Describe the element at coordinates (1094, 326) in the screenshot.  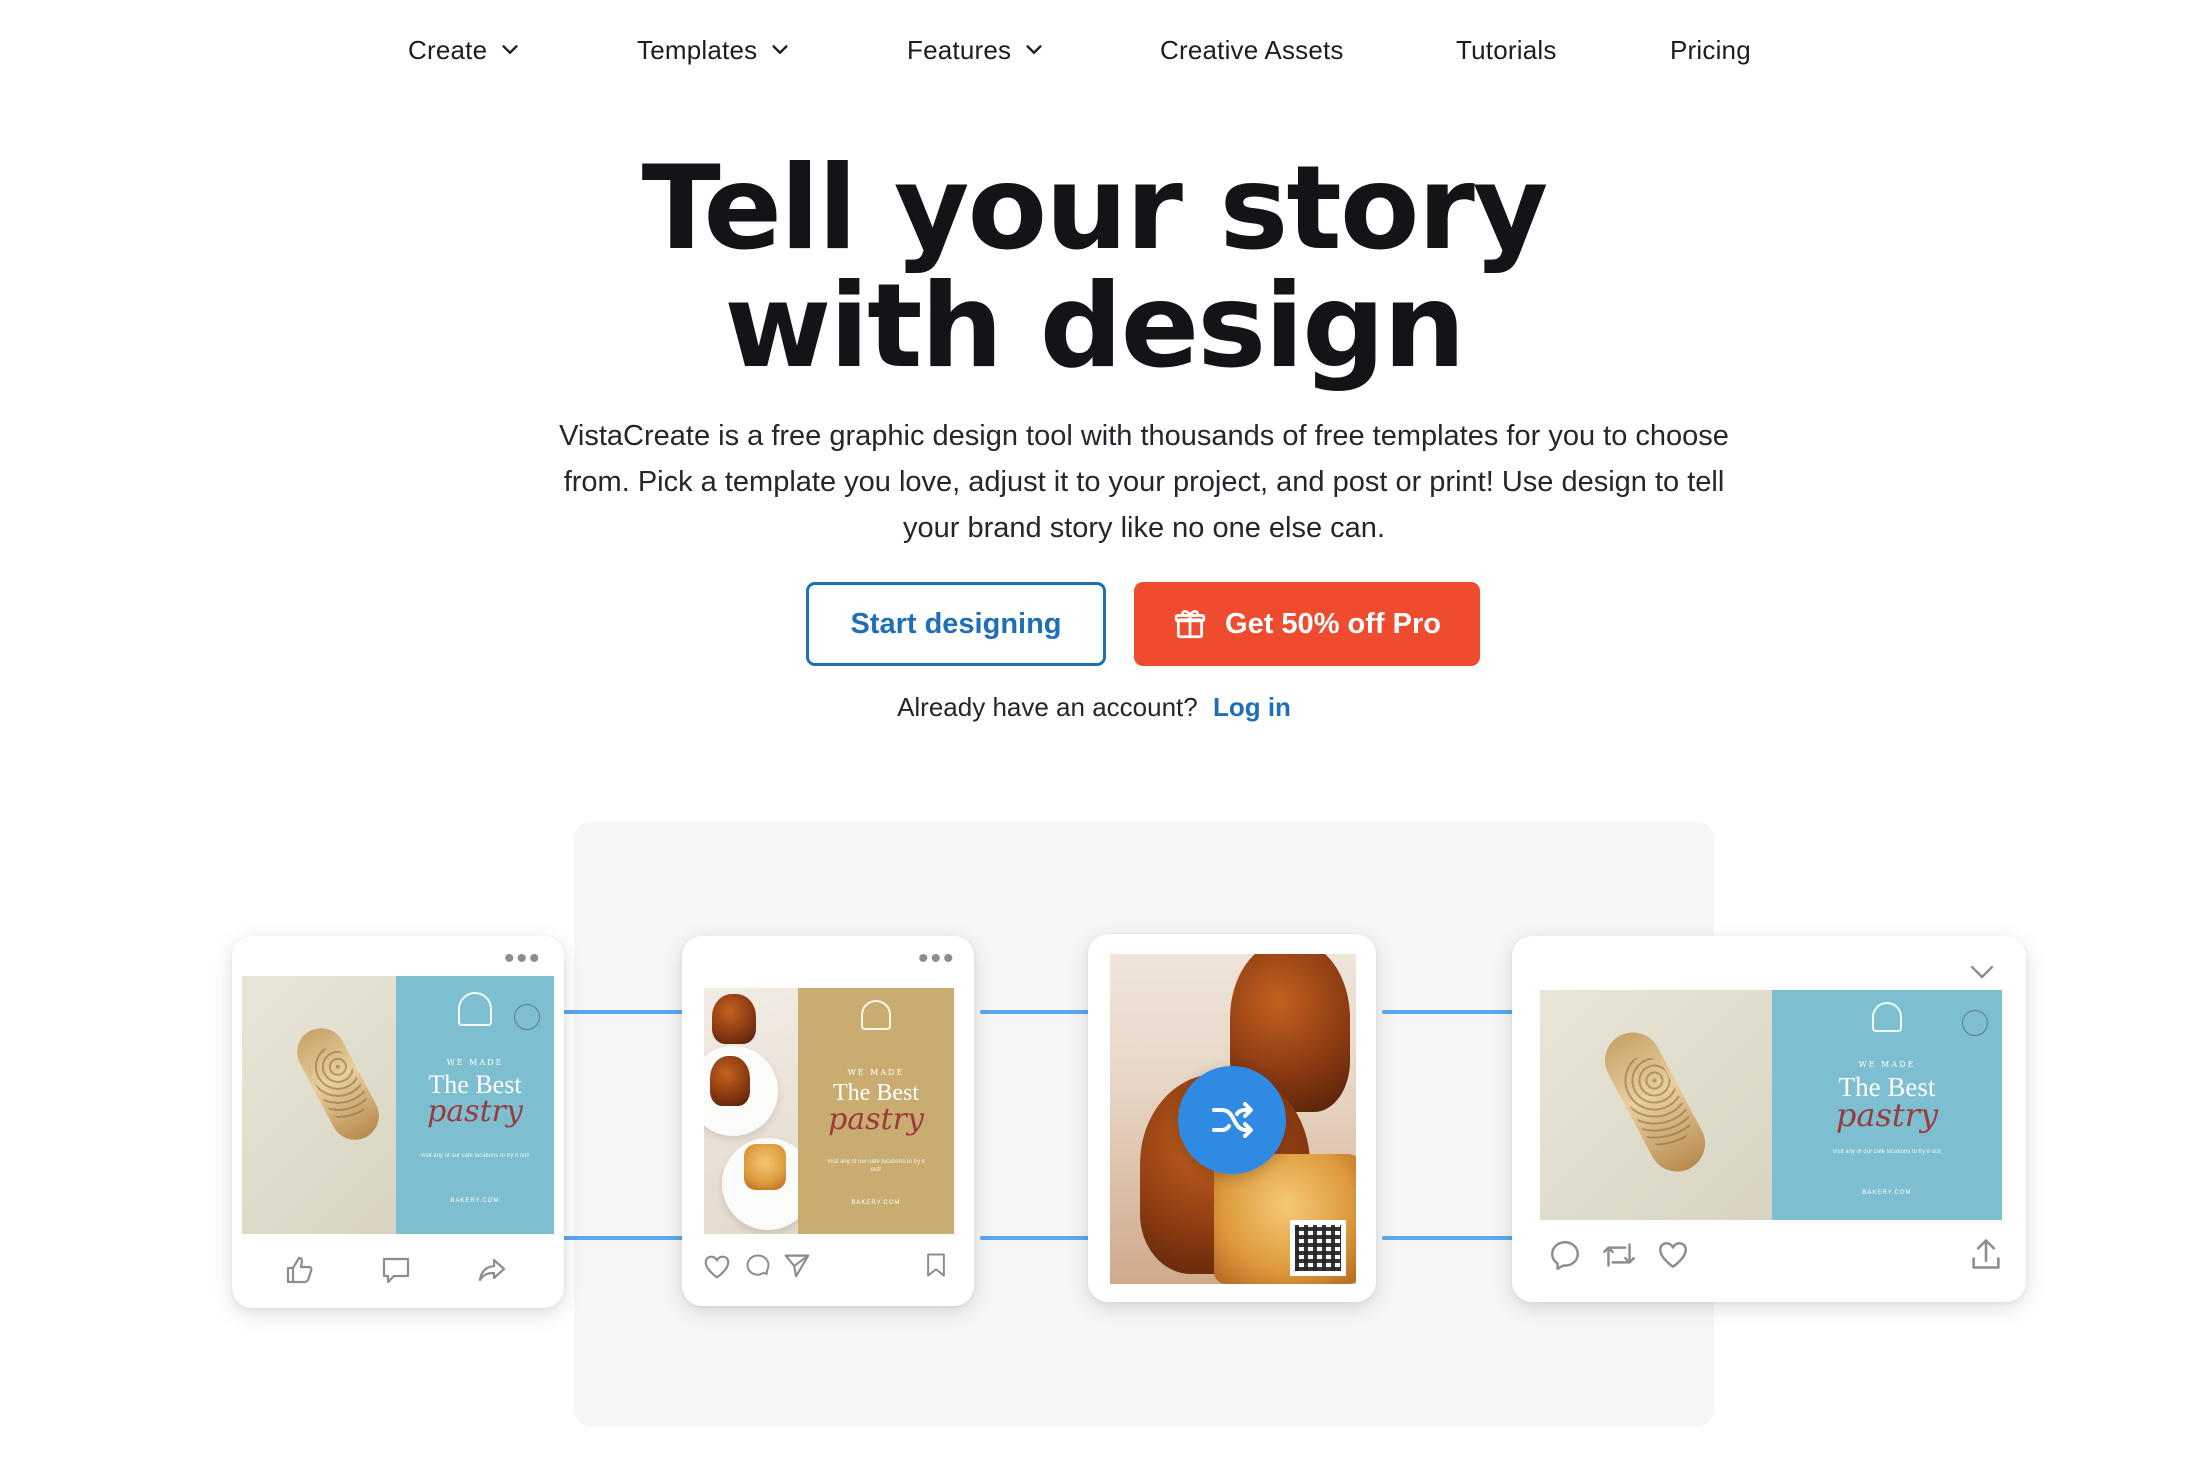
I see `headline-line: with design` at that location.